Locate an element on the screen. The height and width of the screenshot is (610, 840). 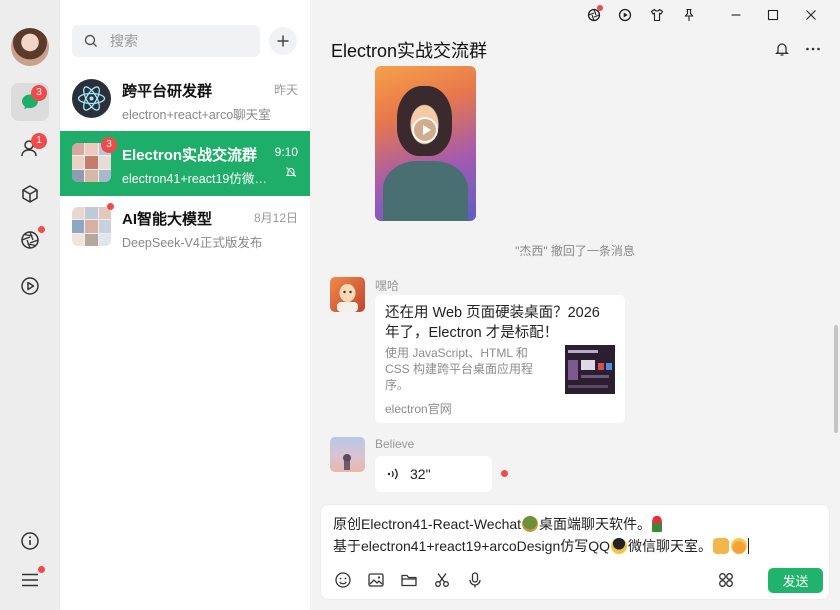
minimize-icon is located at coordinates (736, 15).